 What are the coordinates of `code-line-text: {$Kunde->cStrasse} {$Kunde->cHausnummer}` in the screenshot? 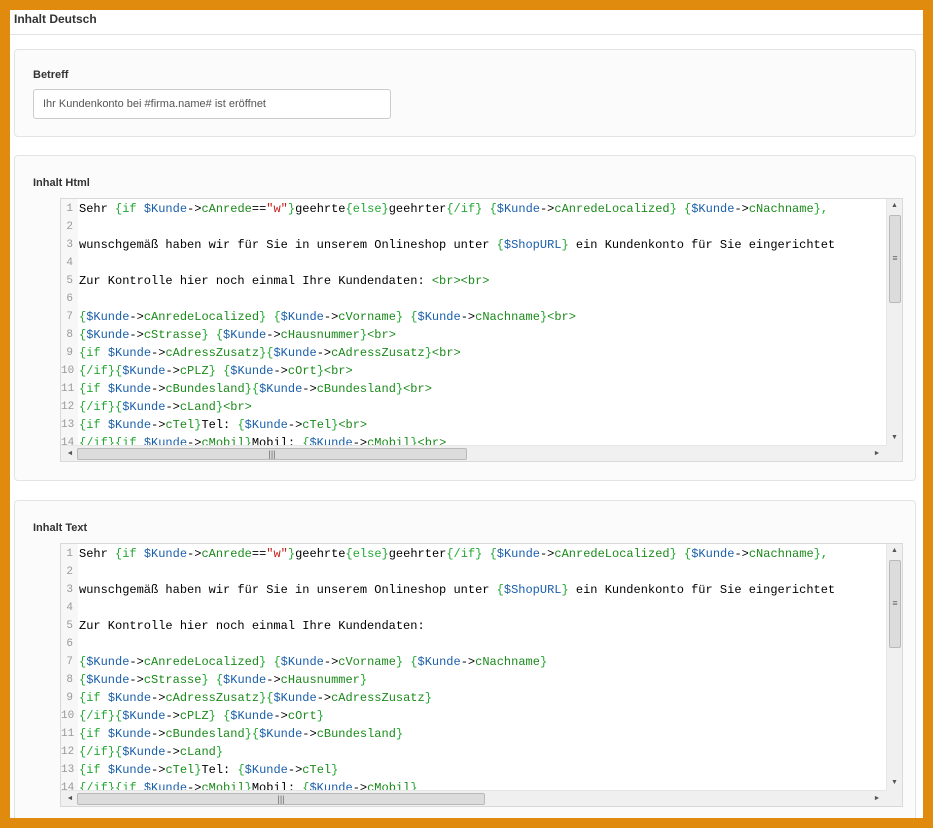 It's located at (223, 680).